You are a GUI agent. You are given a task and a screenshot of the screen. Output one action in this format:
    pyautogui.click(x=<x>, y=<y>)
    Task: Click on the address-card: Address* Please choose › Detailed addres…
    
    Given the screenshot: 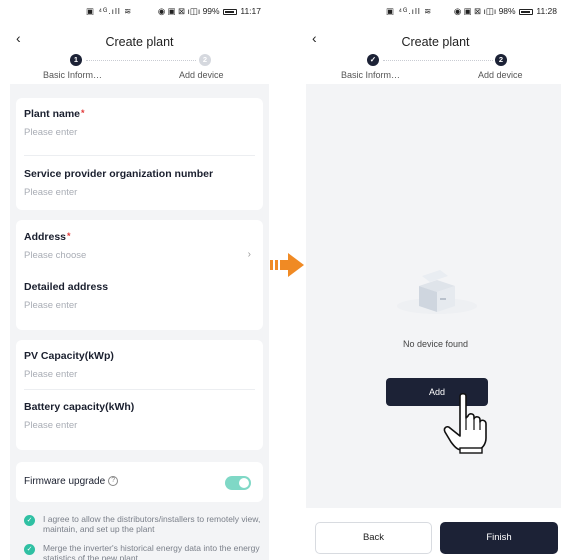 What is the action you would take?
    pyautogui.click(x=139, y=275)
    